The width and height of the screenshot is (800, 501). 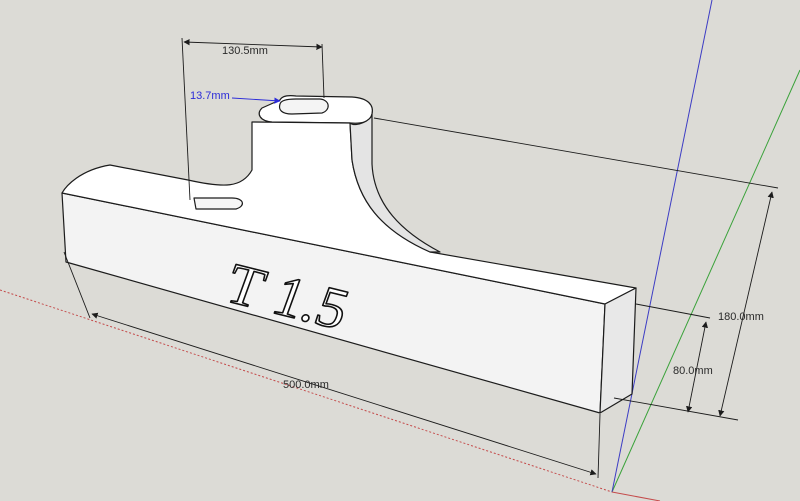 What do you see at coordinates (662, 246) in the screenshot?
I see `blue-axis` at bounding box center [662, 246].